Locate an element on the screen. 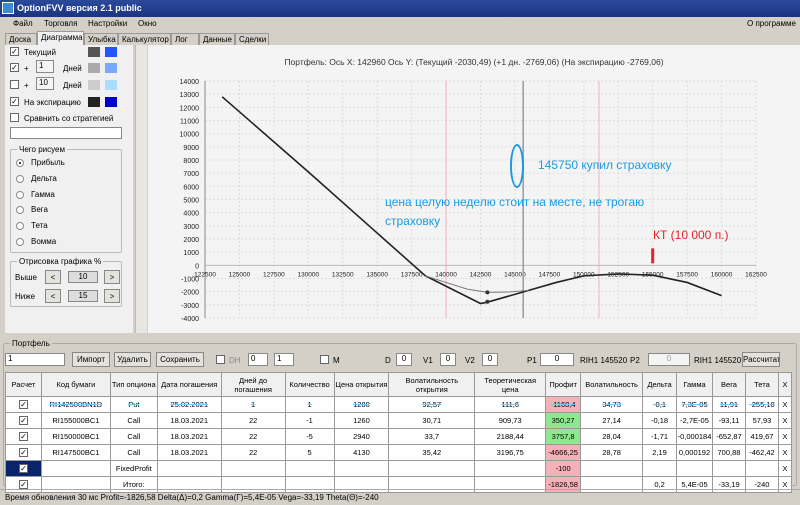 The image size is (800, 505). column-header: Код бумаги is located at coordinates (75, 384).